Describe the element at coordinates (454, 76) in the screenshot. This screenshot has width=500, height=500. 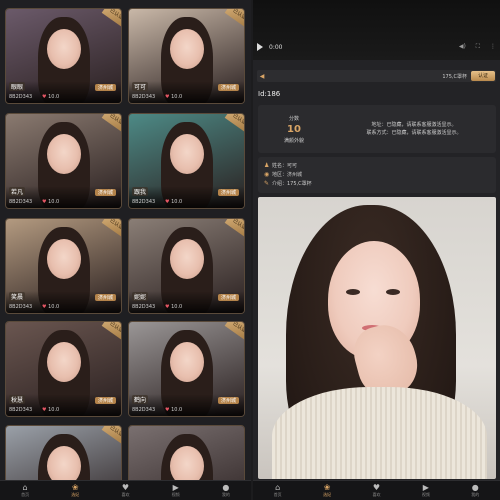
I see `notice-text: 175,C罩杯` at that location.